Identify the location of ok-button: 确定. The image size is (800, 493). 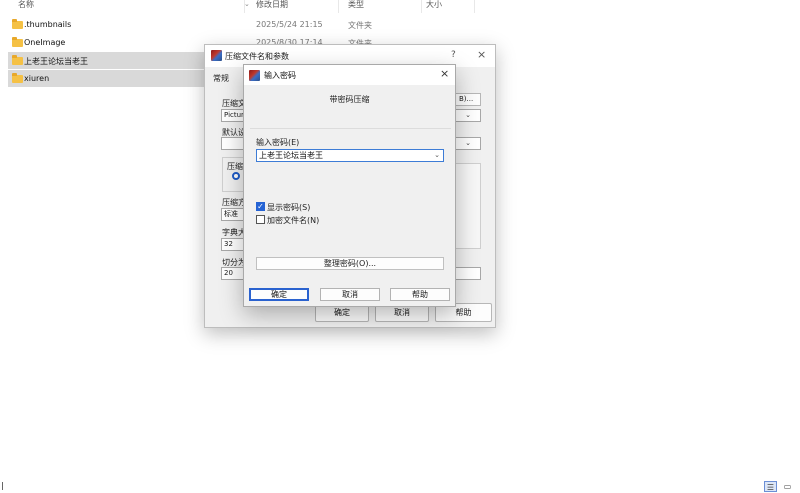
(279, 294).